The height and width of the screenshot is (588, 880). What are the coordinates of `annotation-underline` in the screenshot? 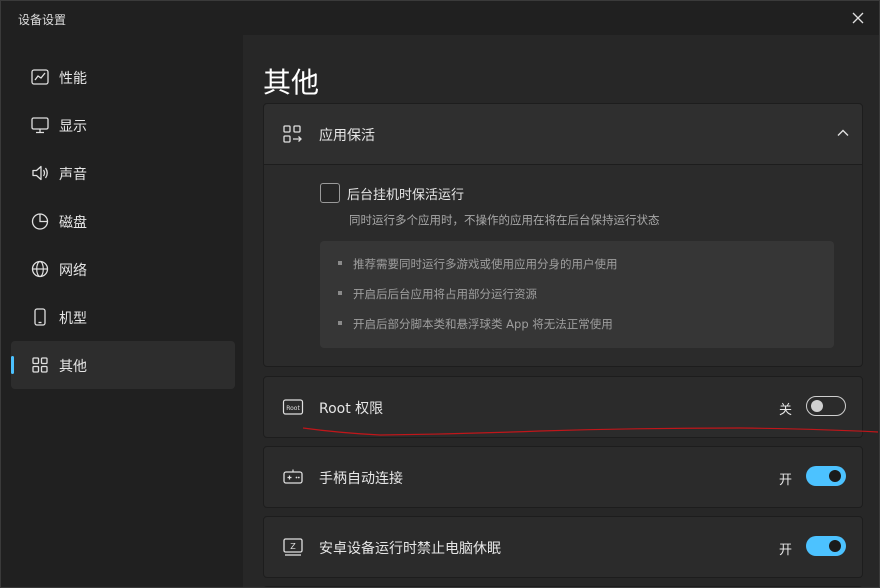 It's located at (590, 431).